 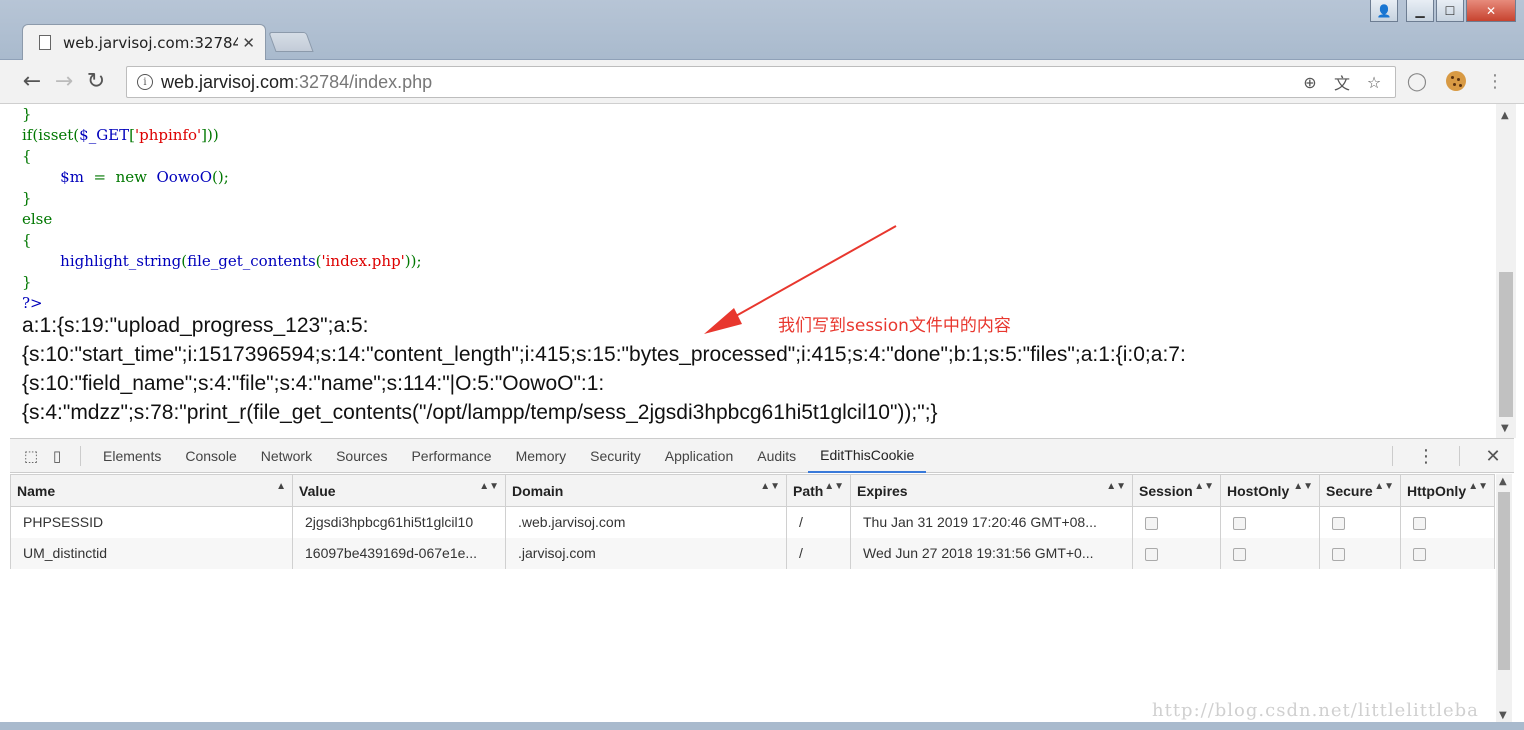 I want to click on code-line: {, so click(x=222, y=240).